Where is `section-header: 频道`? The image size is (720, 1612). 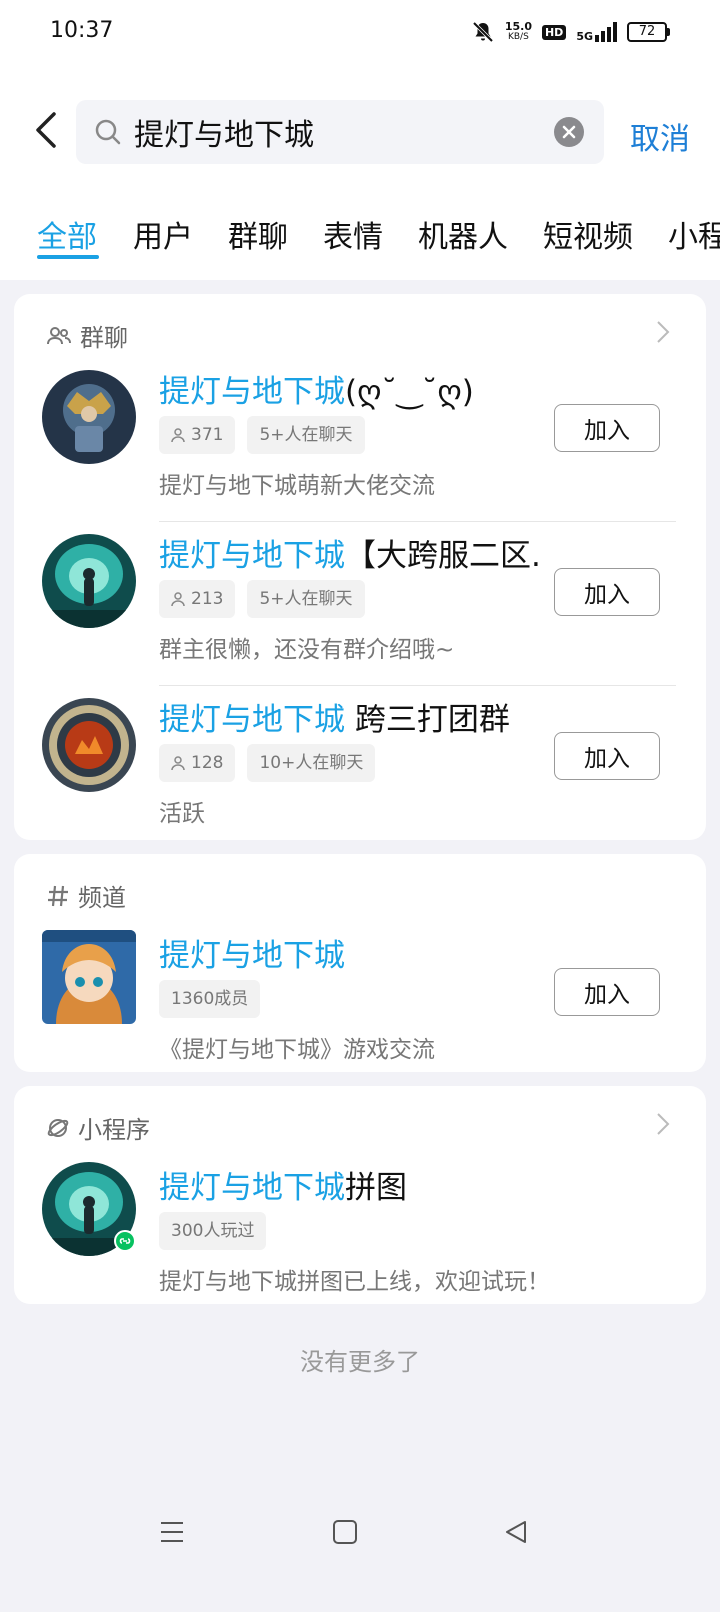
section-header: 频道 is located at coordinates (86, 895).